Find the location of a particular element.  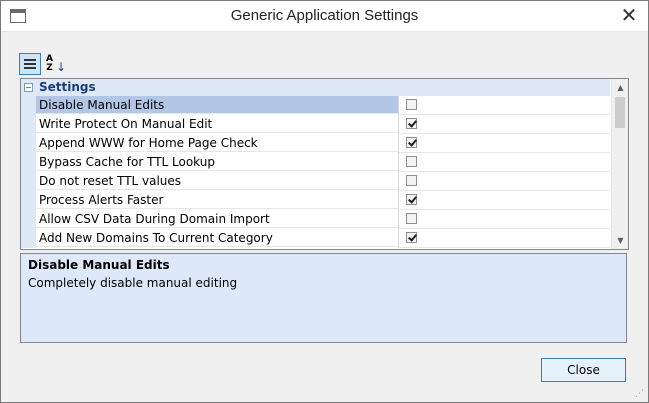

category-row-settings: − Settings is located at coordinates (315, 87).